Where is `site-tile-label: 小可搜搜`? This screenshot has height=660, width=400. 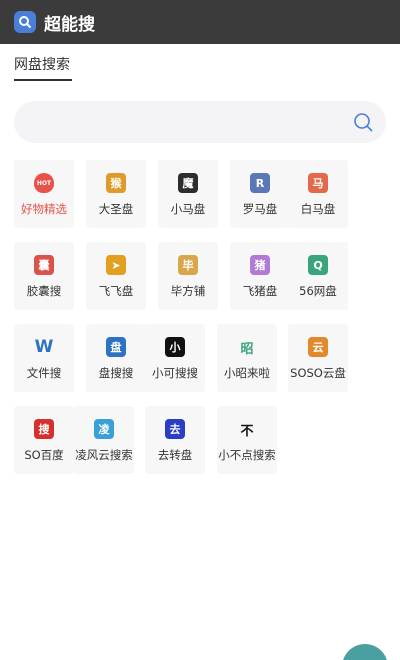
site-tile-label: 小可搜搜 is located at coordinates (175, 373).